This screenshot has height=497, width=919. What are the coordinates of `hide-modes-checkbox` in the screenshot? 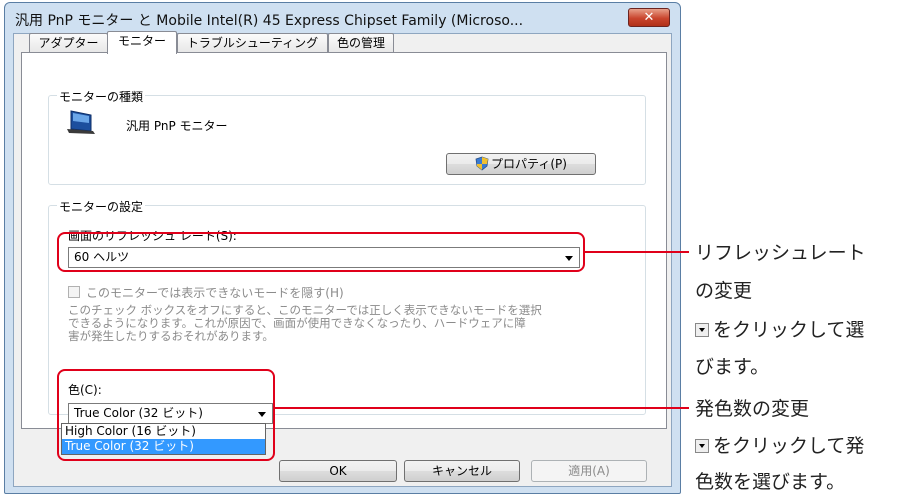 It's located at (74, 292).